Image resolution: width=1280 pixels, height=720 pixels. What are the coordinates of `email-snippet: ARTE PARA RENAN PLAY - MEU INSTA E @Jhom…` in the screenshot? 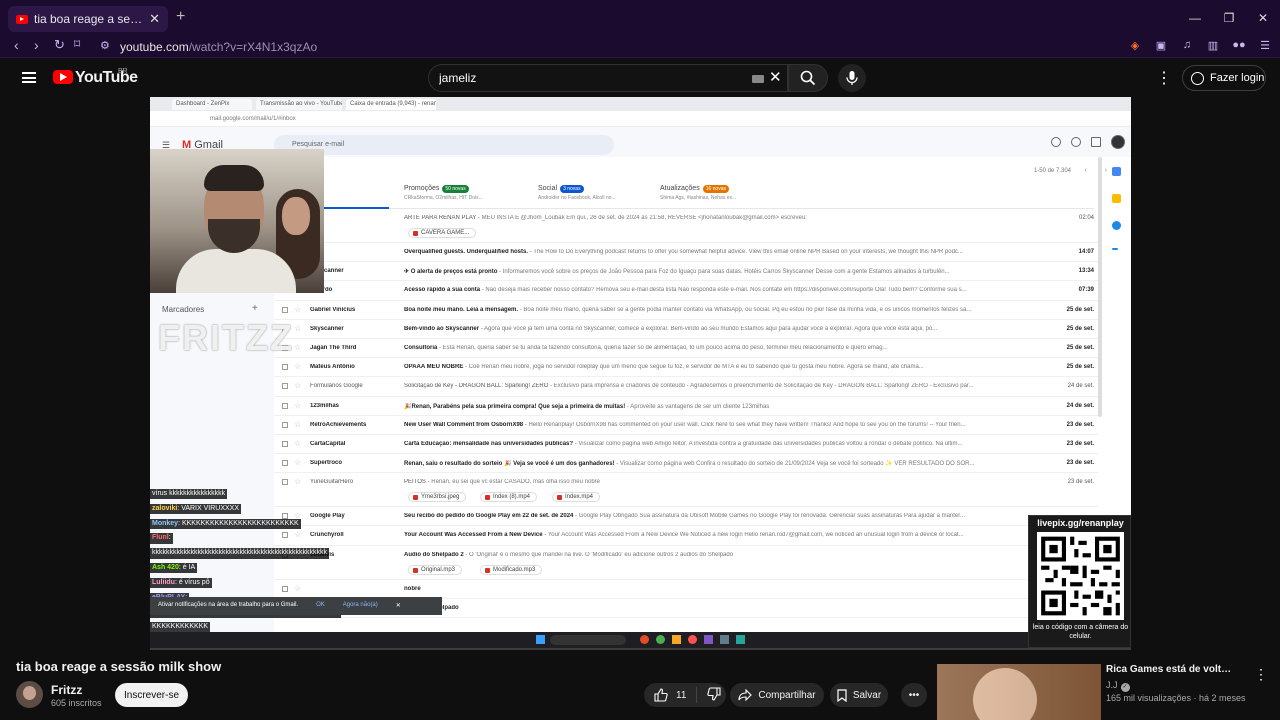 It's located at (724, 218).